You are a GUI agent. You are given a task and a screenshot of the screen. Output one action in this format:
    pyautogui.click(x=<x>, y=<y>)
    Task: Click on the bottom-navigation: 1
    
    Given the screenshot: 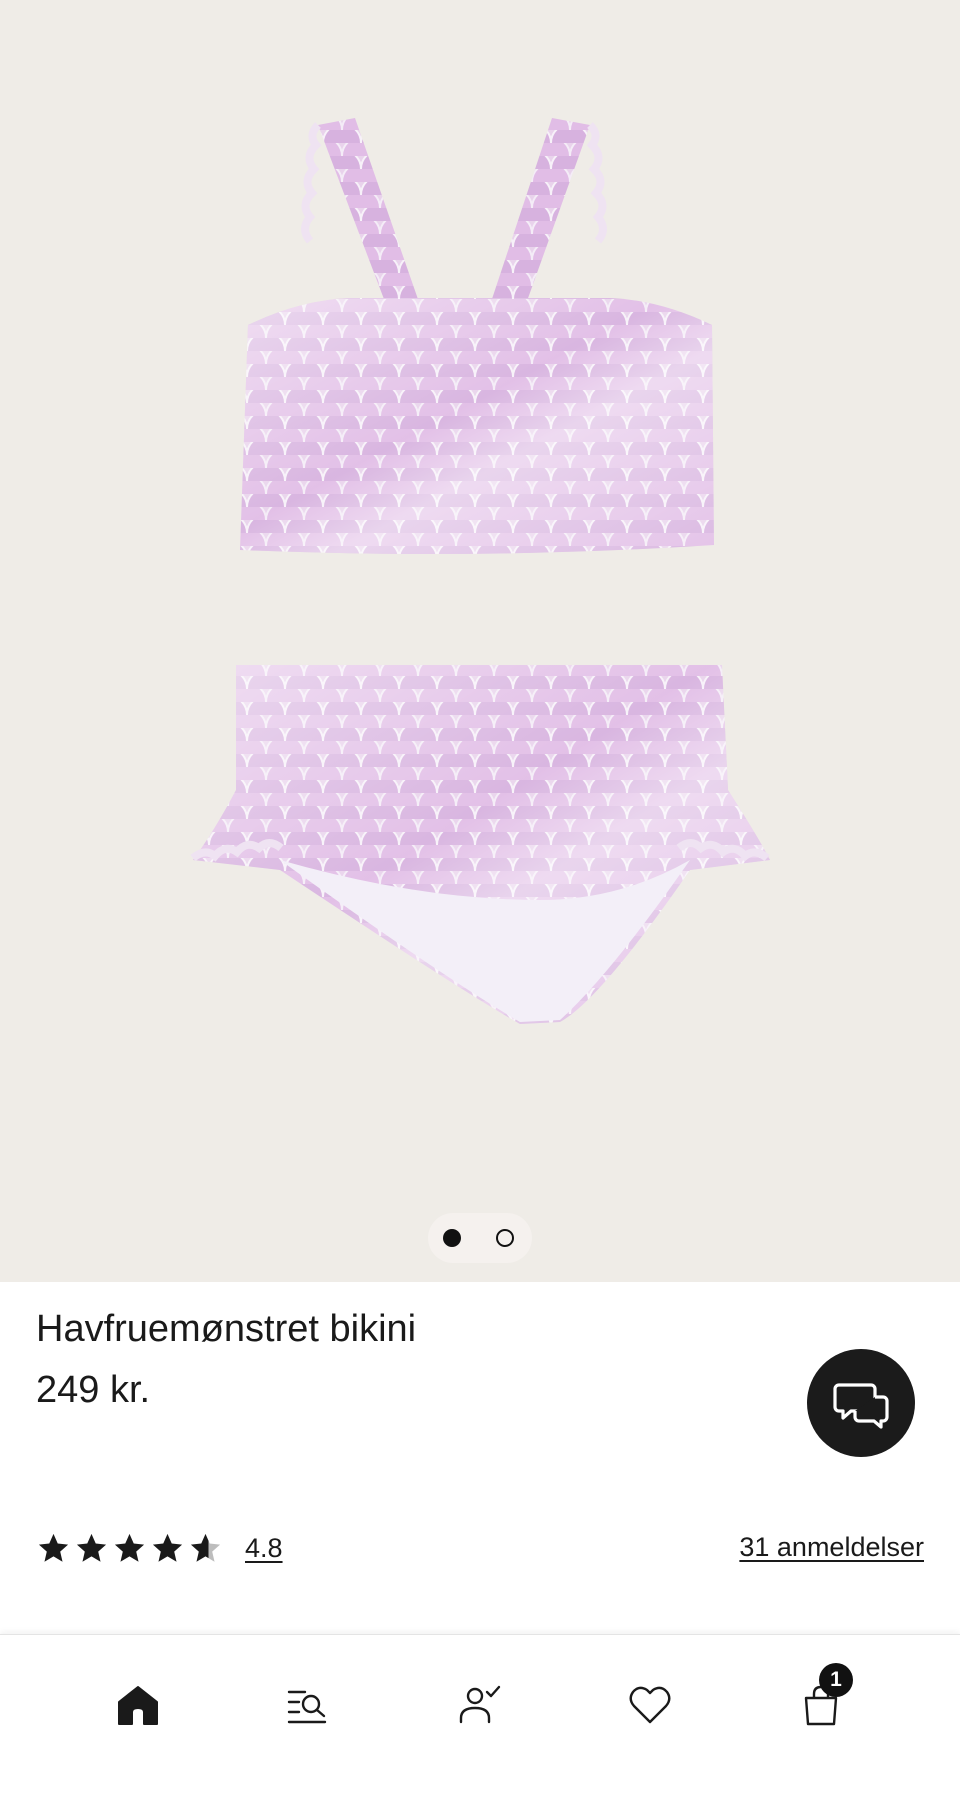 What is the action you would take?
    pyautogui.click(x=480, y=1722)
    